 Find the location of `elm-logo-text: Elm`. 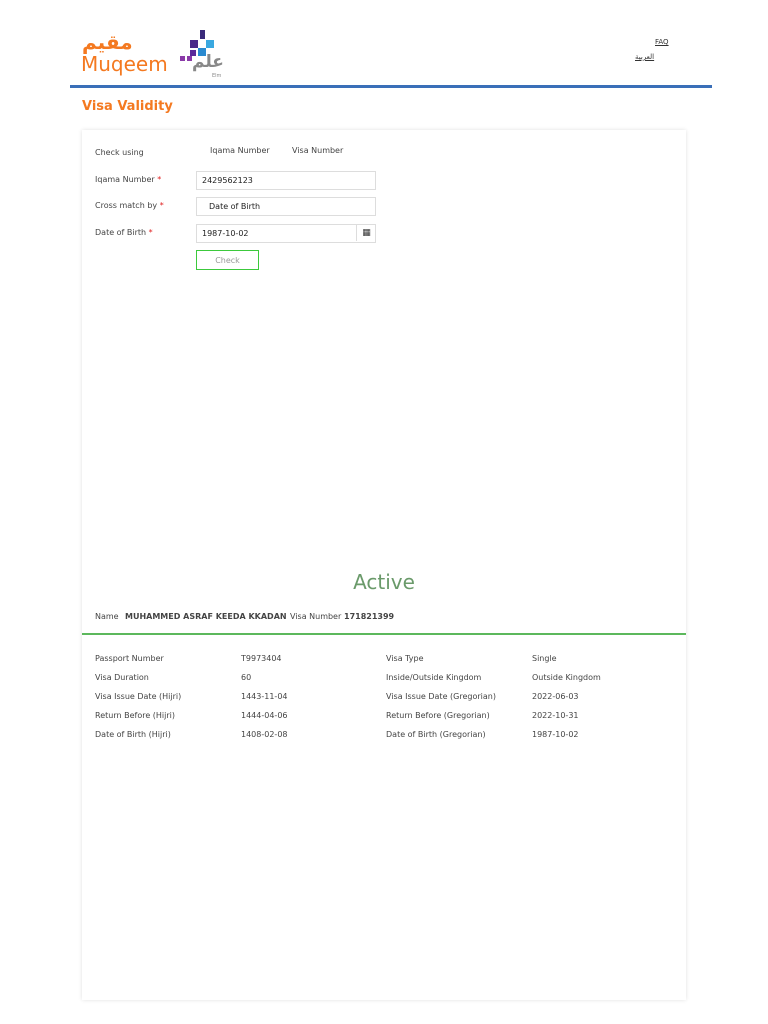

elm-logo-text: Elm is located at coordinates (217, 76).